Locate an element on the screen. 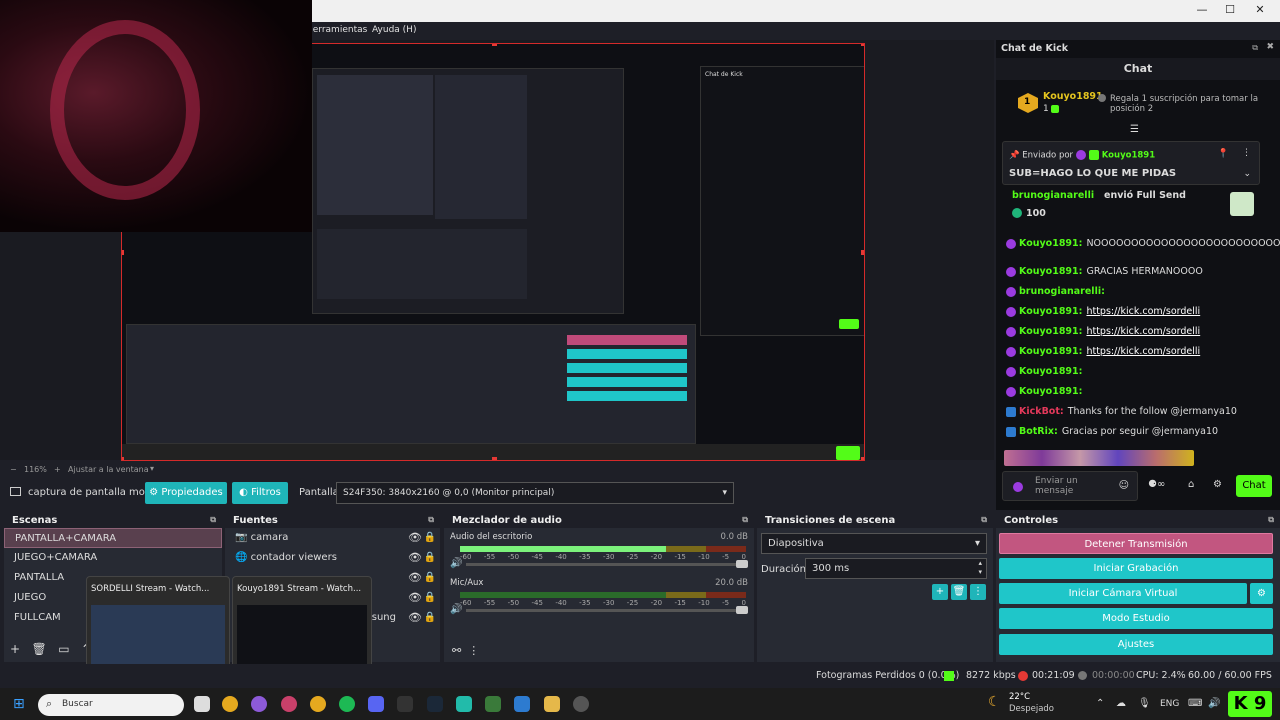 This screenshot has height=720, width=1280. obs-icon is located at coordinates (581, 704).